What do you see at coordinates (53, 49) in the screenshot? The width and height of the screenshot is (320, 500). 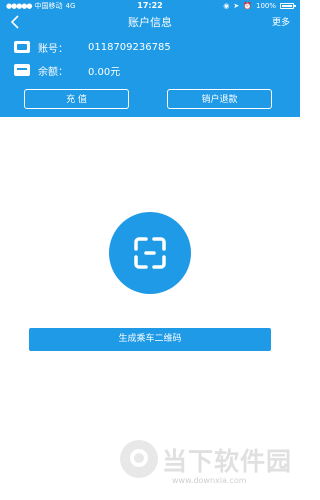 I see `account-number-label: 账号：` at bounding box center [53, 49].